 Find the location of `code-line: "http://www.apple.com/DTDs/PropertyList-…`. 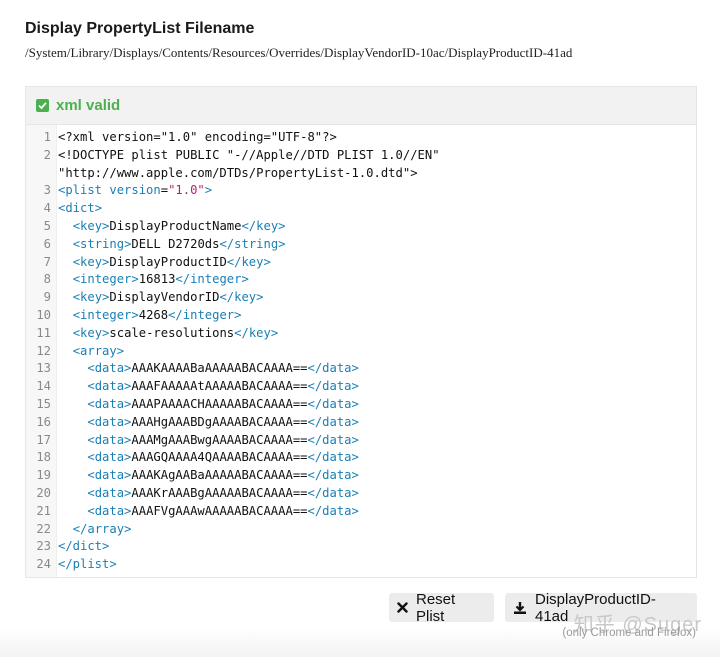

code-line: "http://www.apple.com/DTDs/PropertyList-… is located at coordinates (361, 174).